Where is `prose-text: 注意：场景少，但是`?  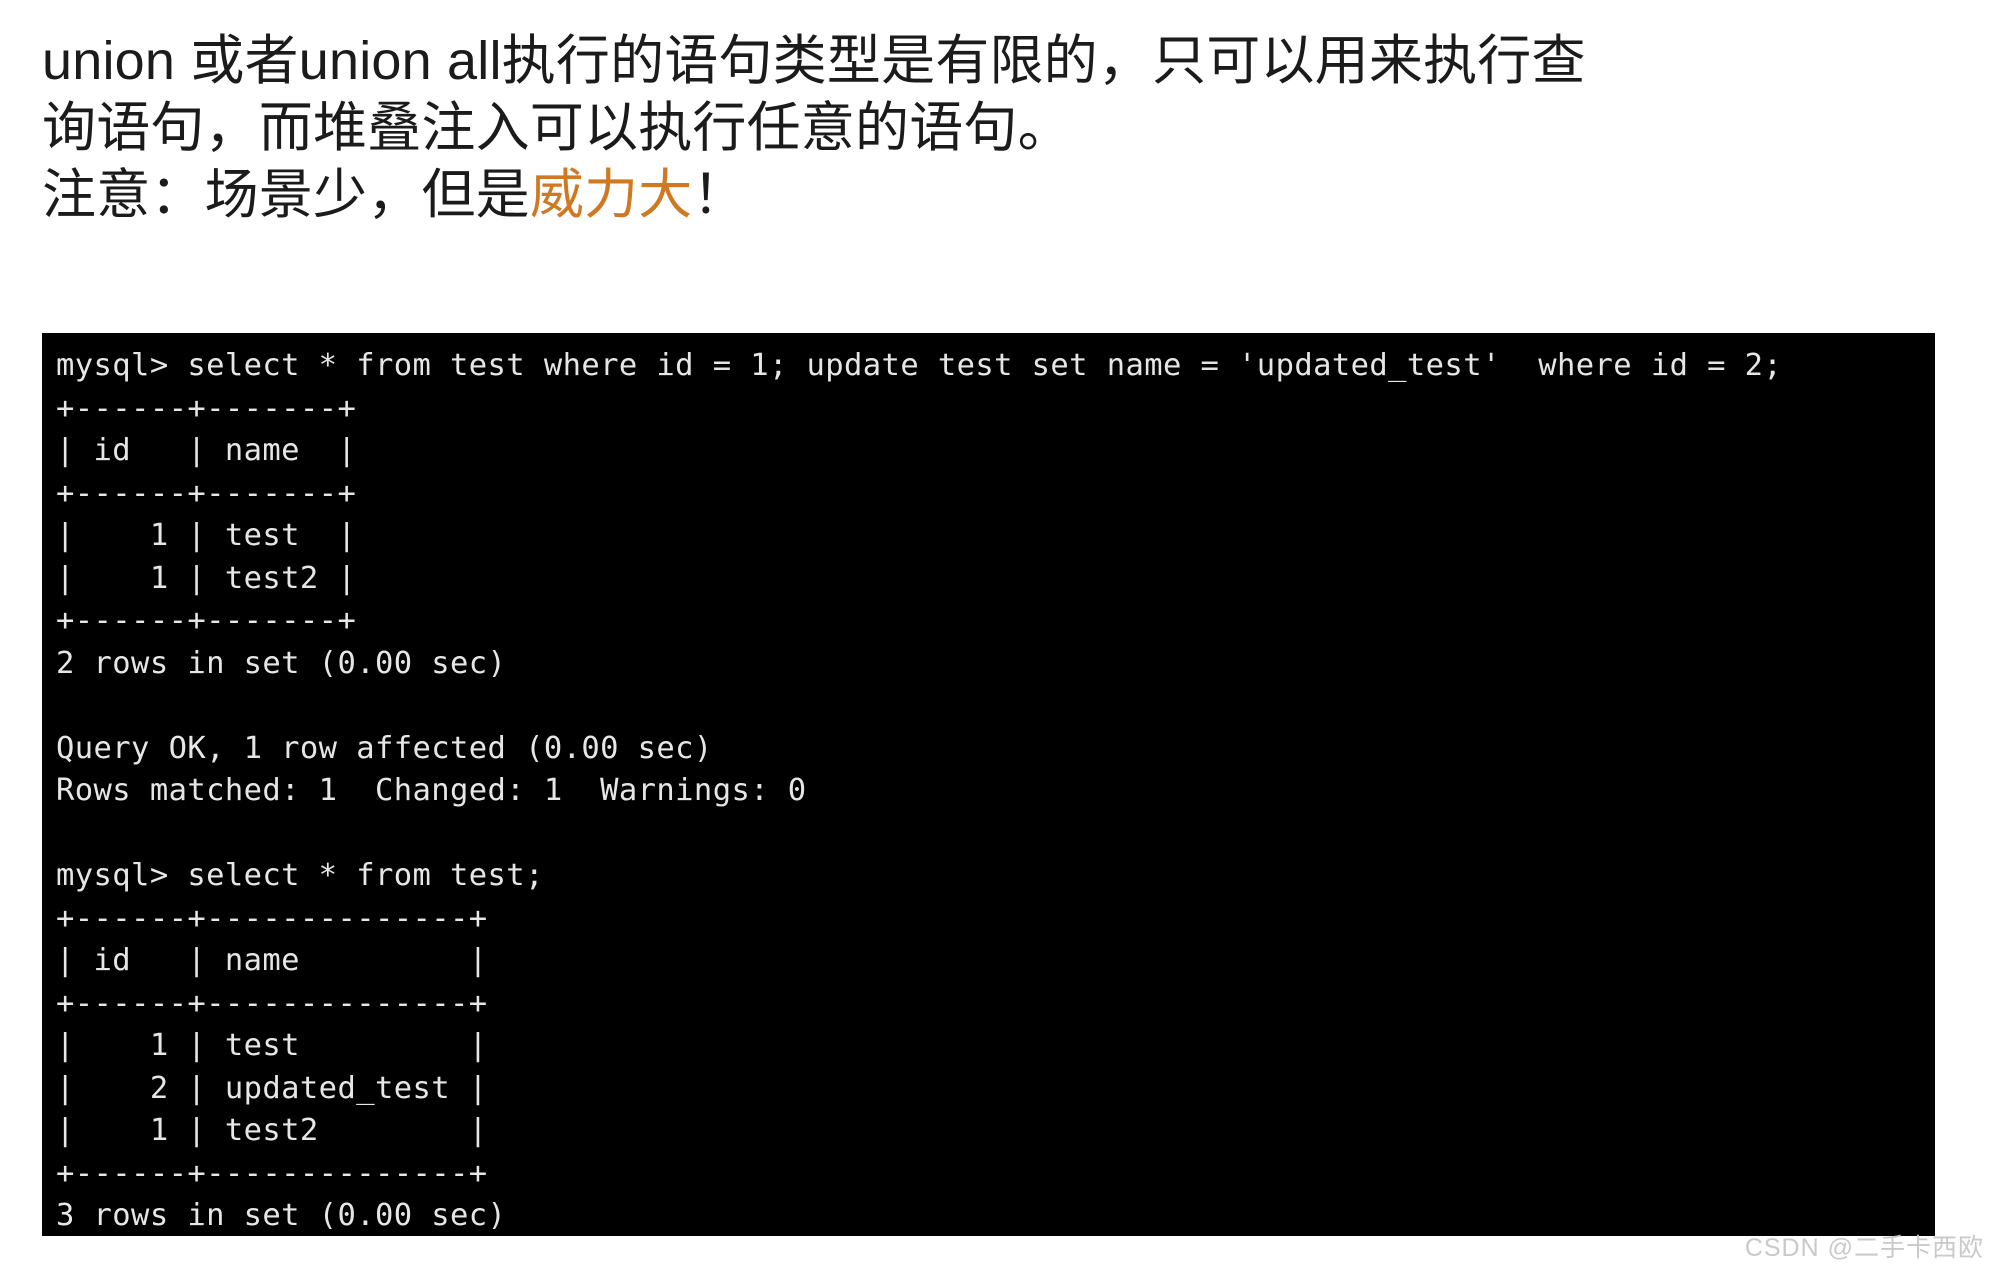 prose-text: 注意：场景少，但是 is located at coordinates (286, 195).